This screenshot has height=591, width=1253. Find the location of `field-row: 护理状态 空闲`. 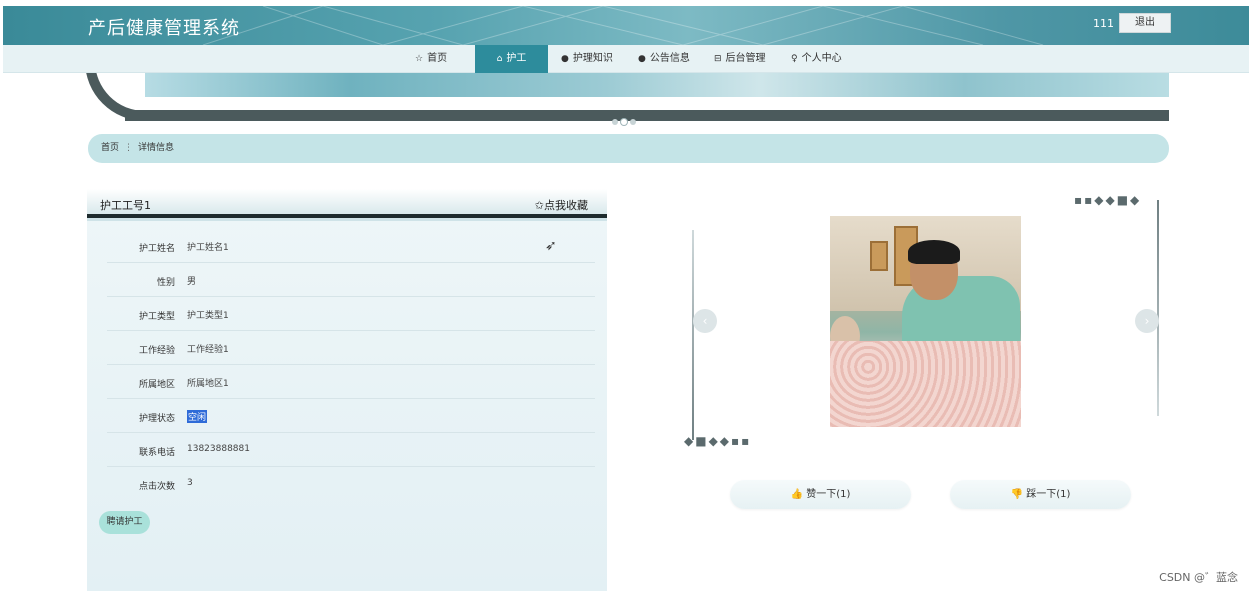

field-row: 护理状态 空闲 is located at coordinates (351, 416).